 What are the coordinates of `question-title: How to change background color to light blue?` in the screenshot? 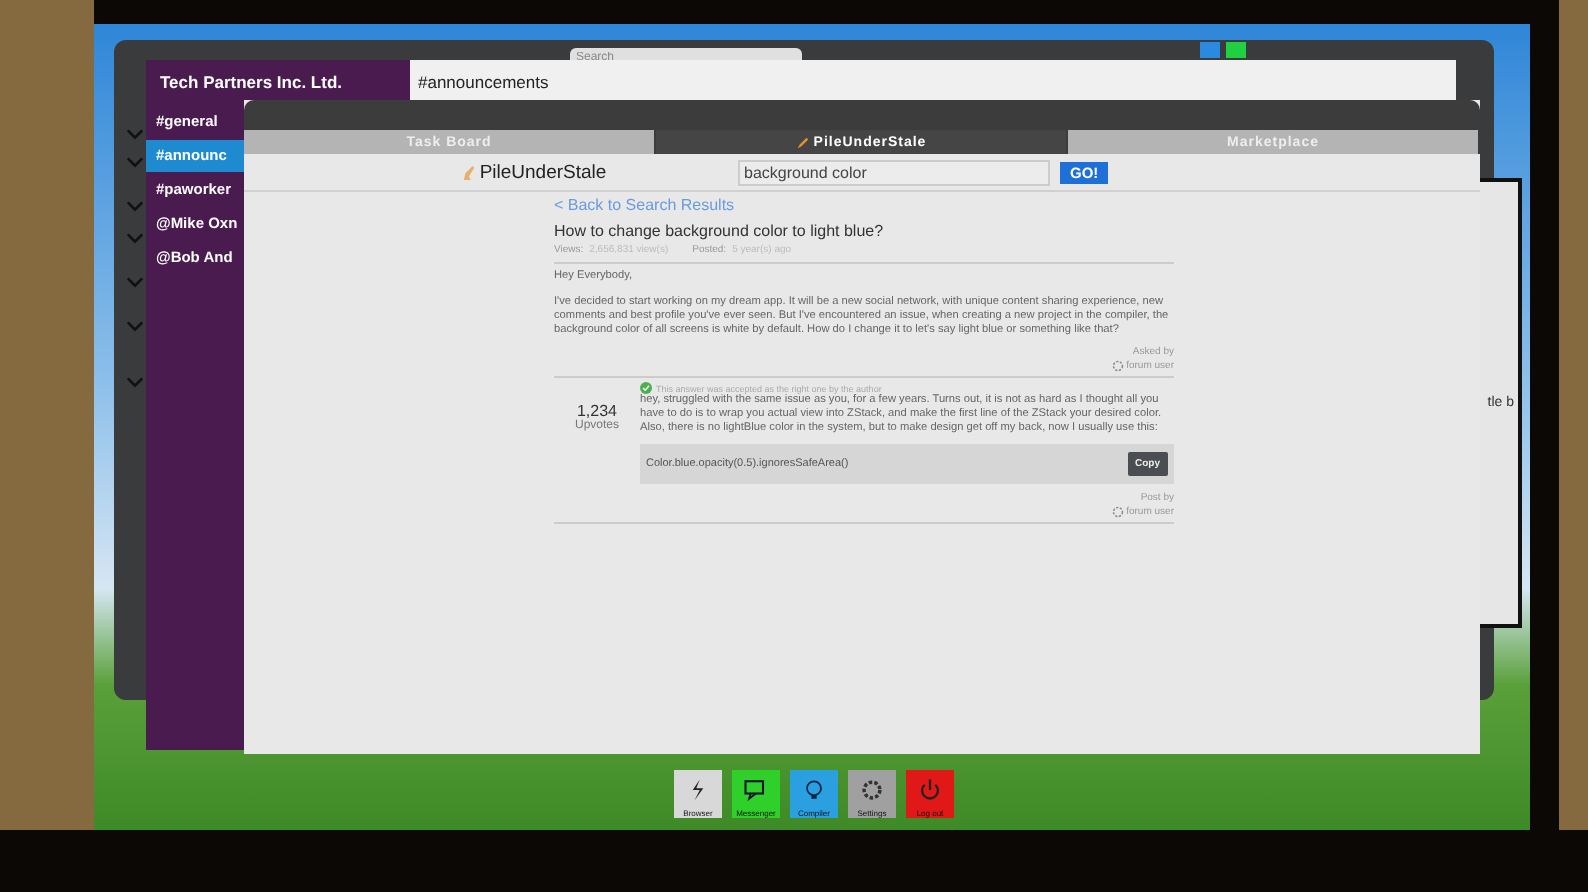 It's located at (720, 231).